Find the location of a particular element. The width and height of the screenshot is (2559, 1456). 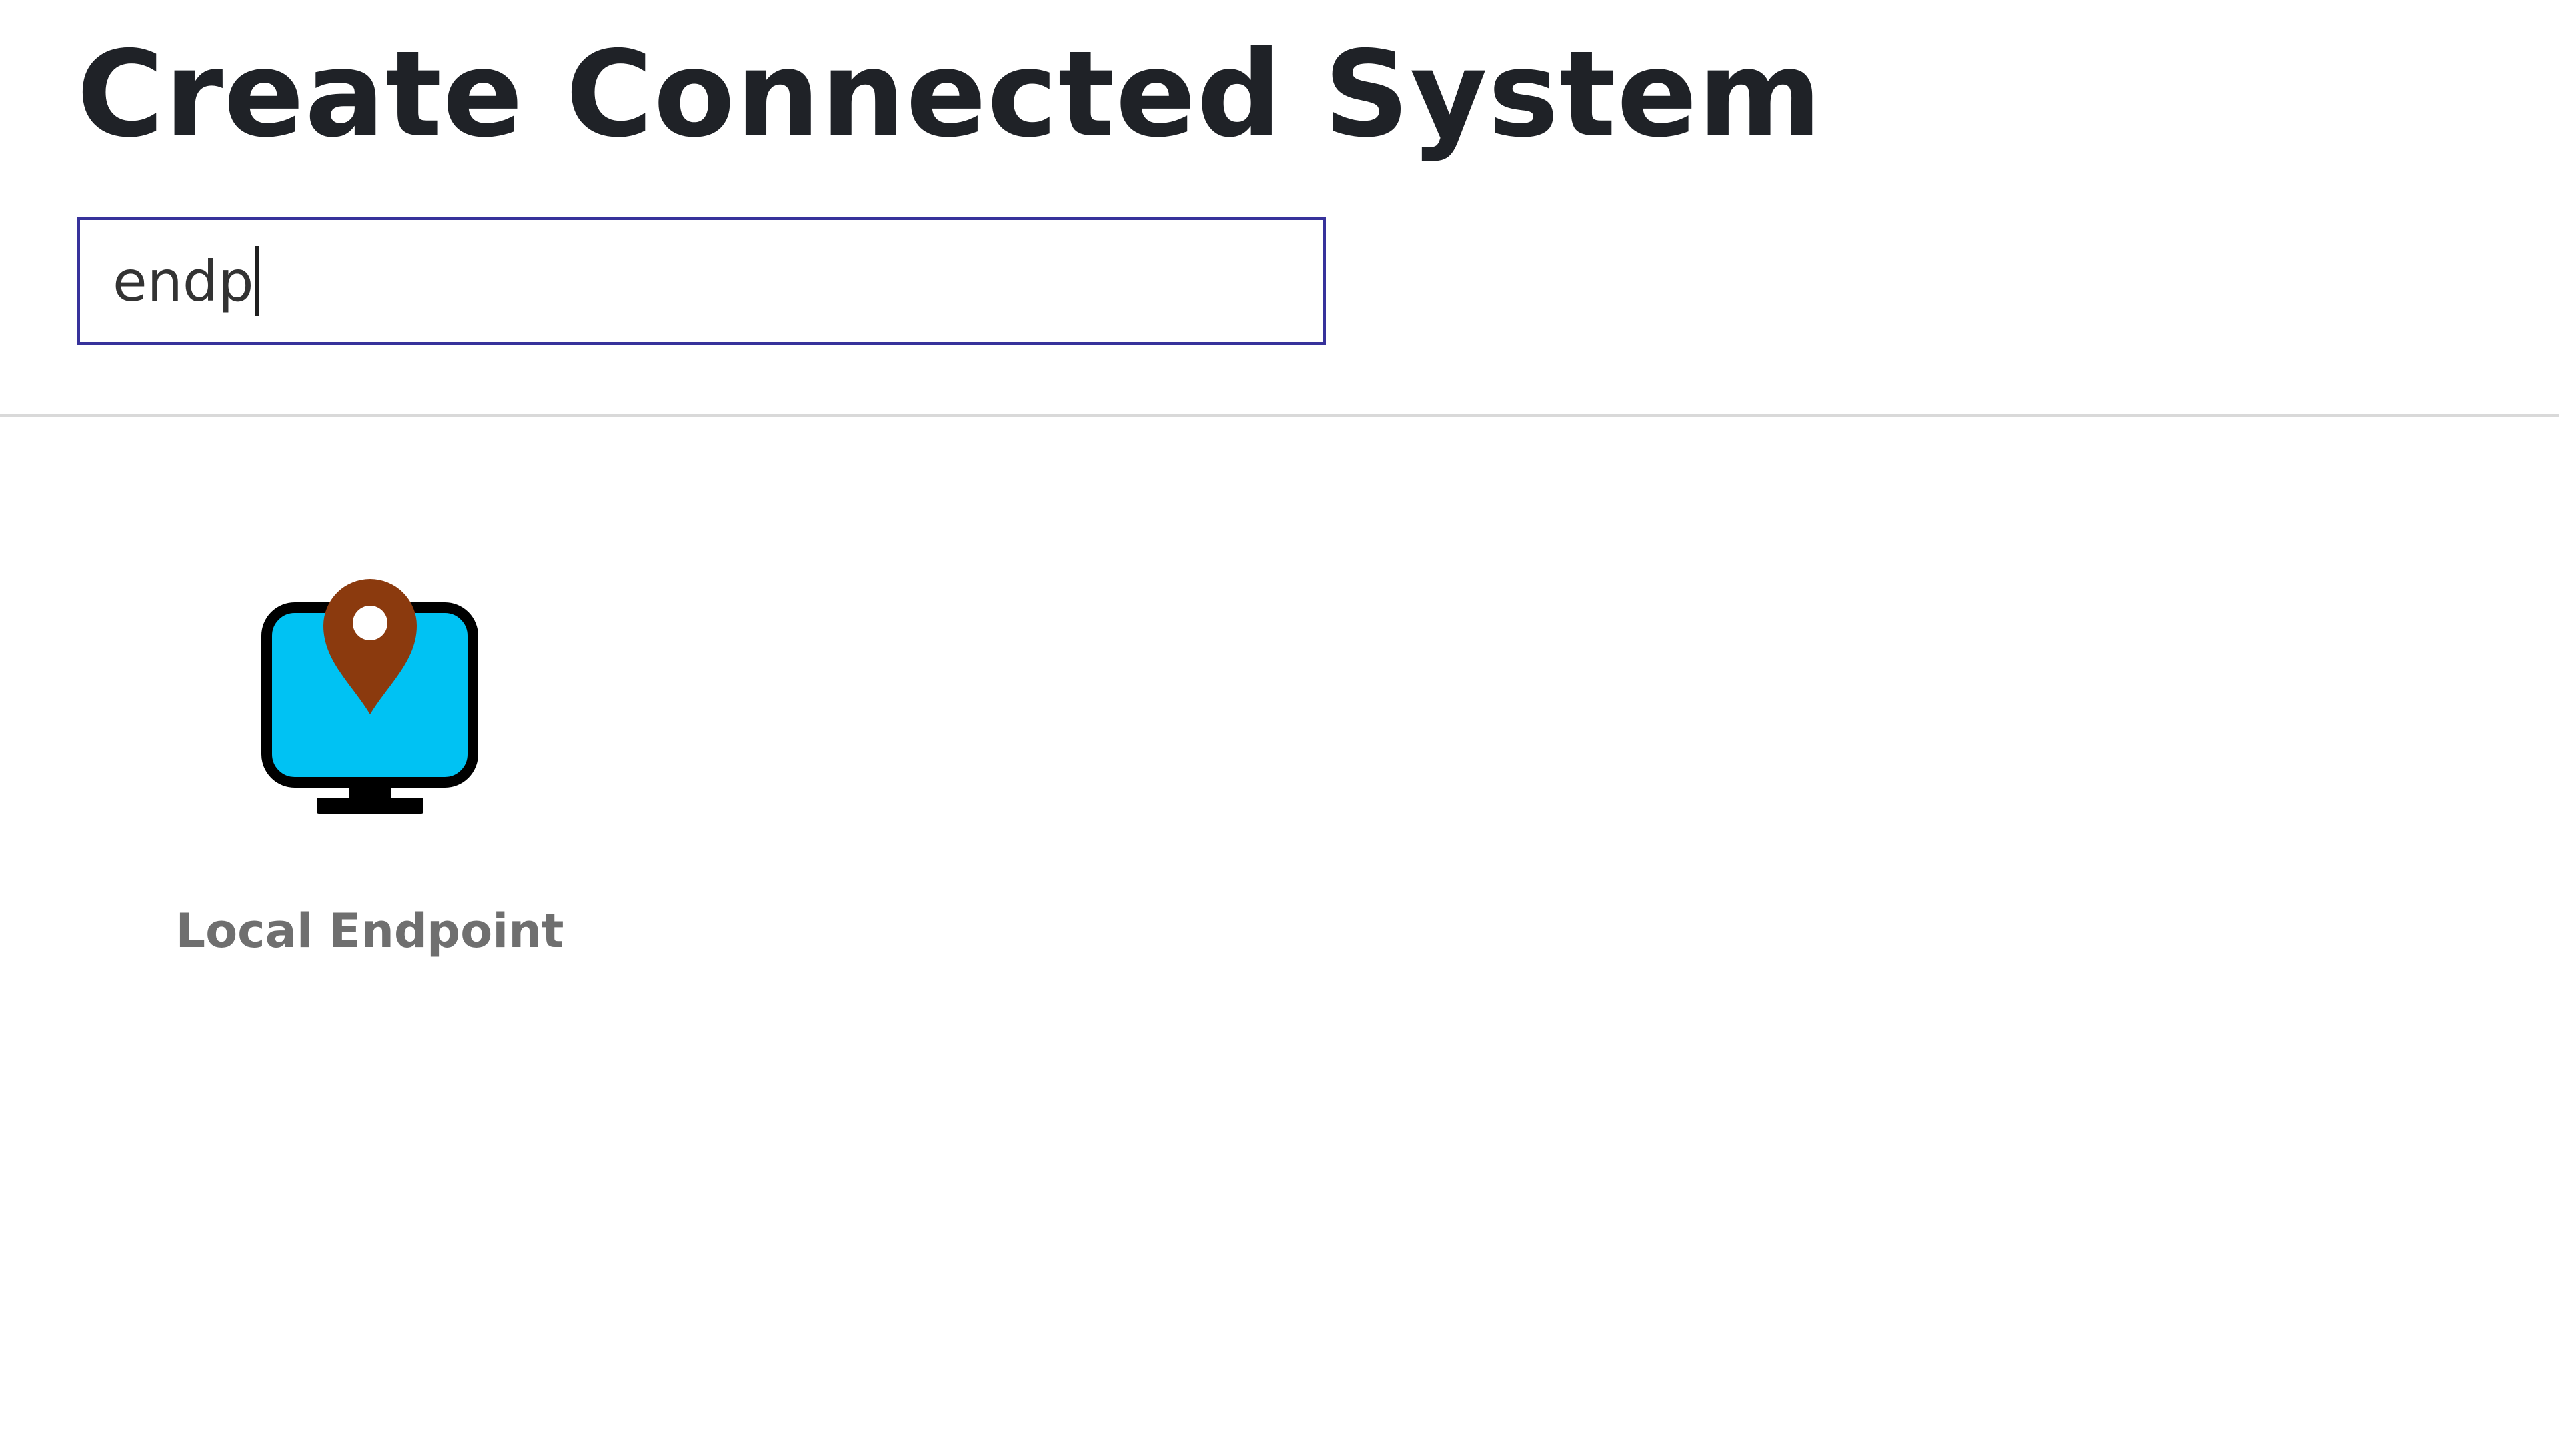

result-card-local-endpoint: Local Endpoint is located at coordinates (370, 803).